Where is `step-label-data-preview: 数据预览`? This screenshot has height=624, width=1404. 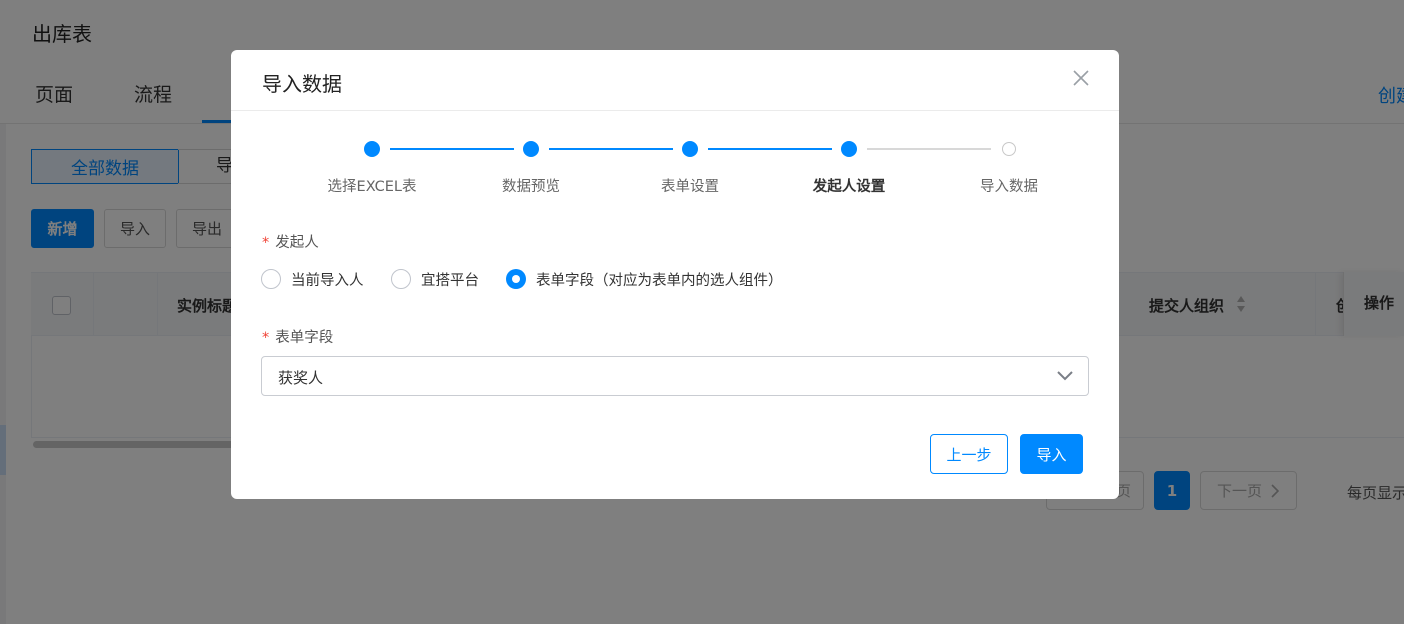 step-label-data-preview: 数据预览 is located at coordinates (531, 187).